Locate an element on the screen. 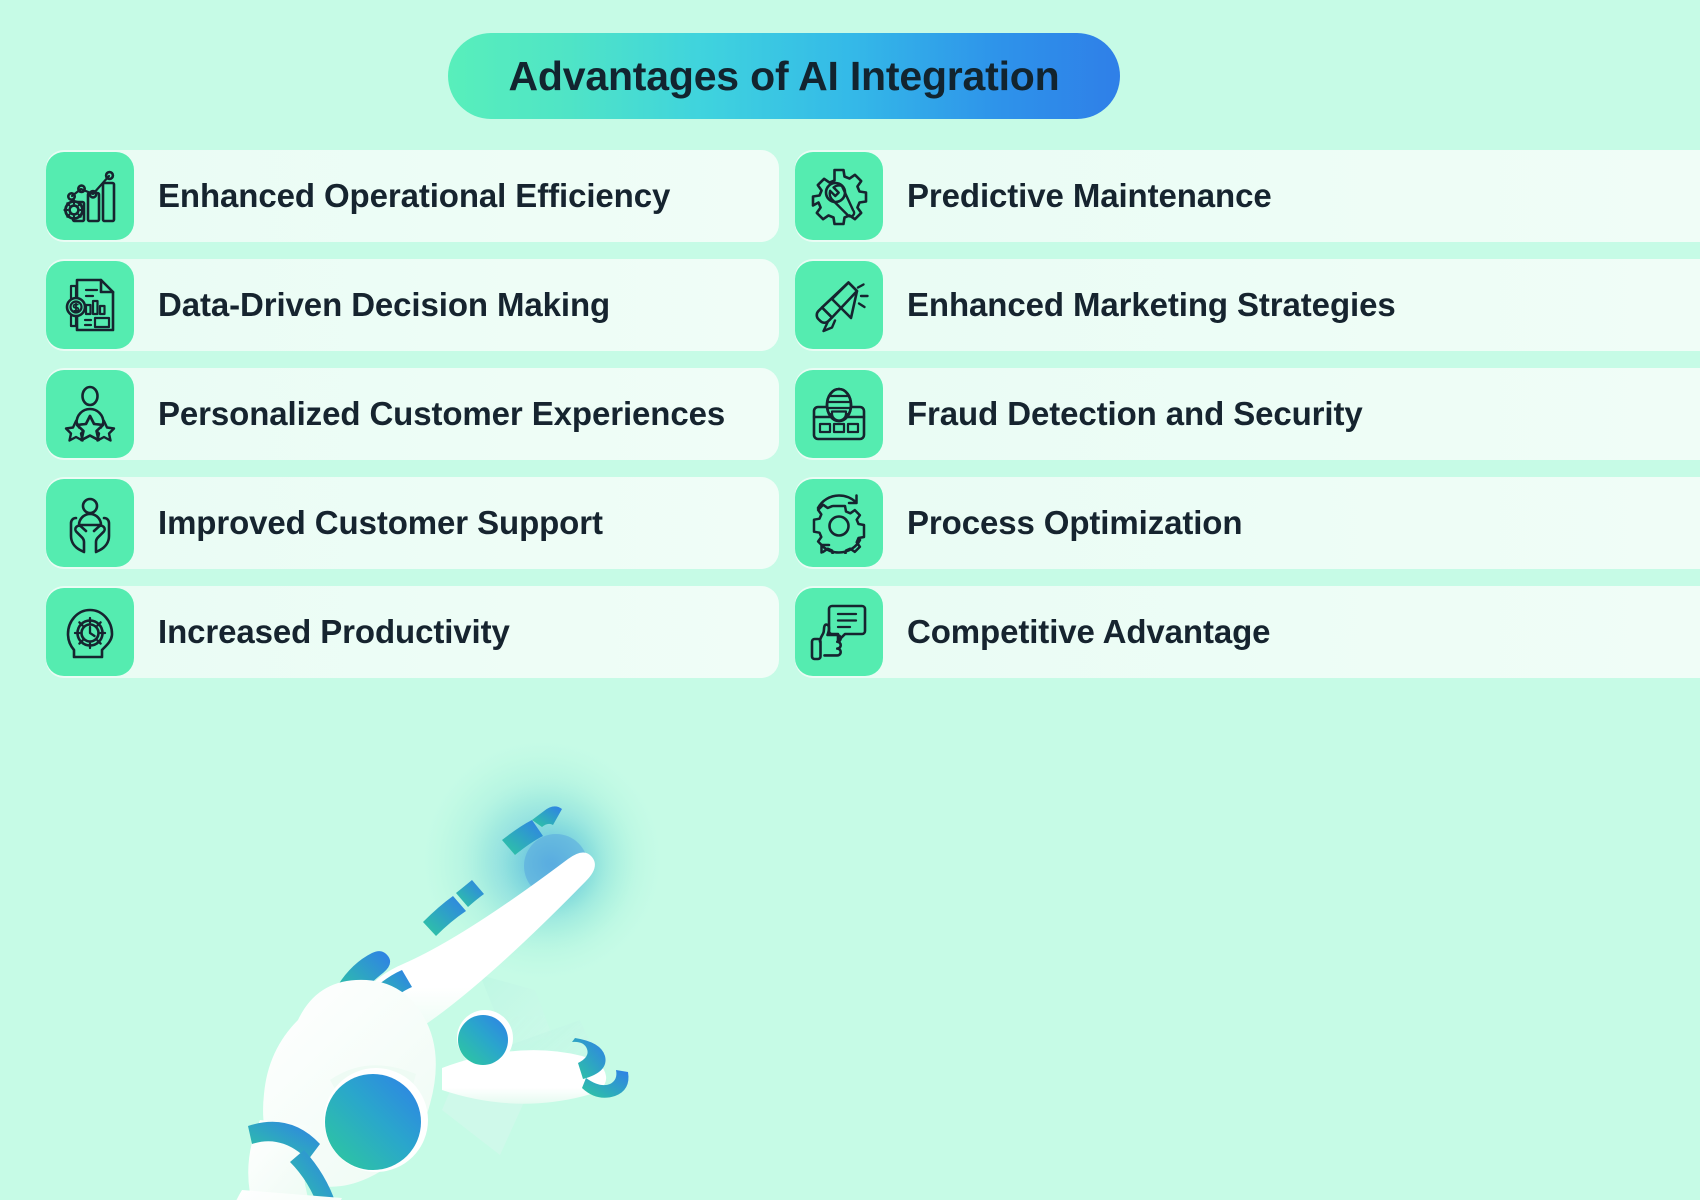 The image size is (1700, 1200). list-item-label: Increased Productivity is located at coordinates (334, 631).